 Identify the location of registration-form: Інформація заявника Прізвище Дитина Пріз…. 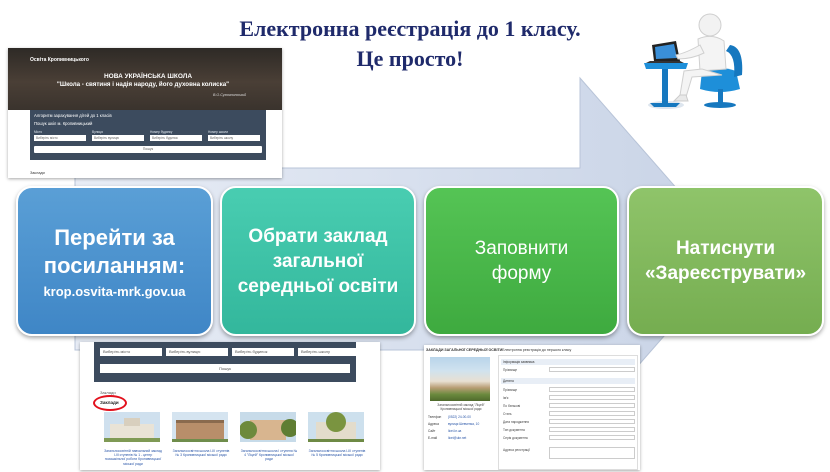
(568, 412).